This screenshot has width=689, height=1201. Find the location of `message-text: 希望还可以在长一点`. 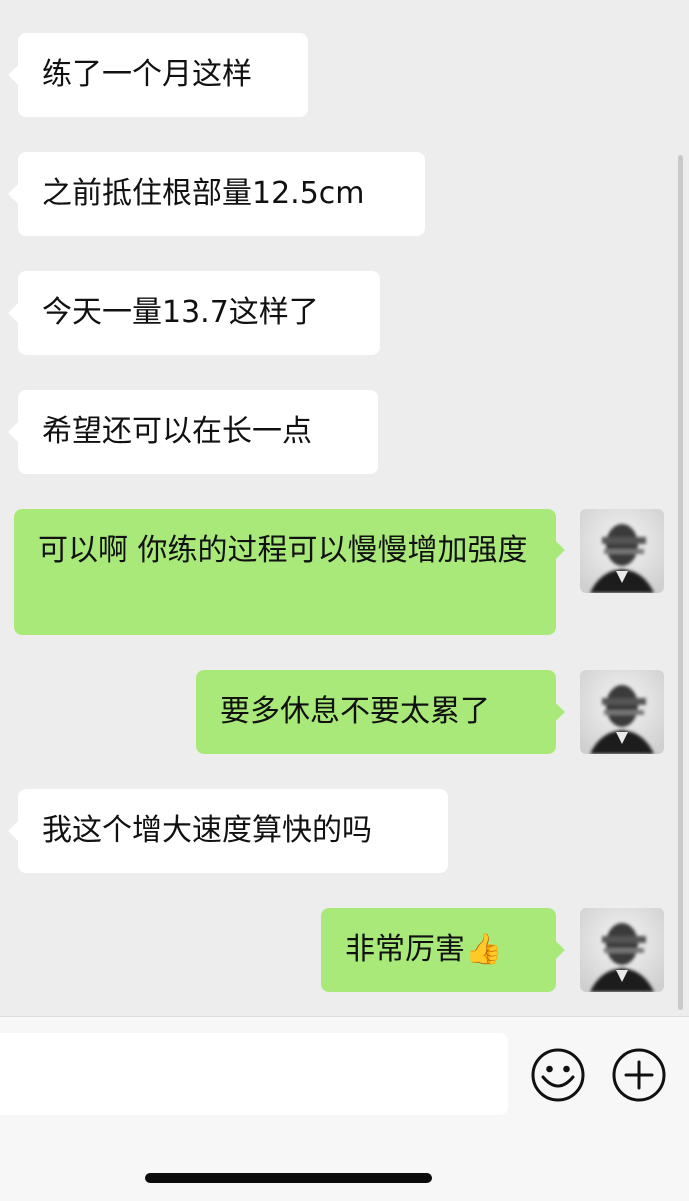

message-text: 希望还可以在长一点 is located at coordinates (177, 431).